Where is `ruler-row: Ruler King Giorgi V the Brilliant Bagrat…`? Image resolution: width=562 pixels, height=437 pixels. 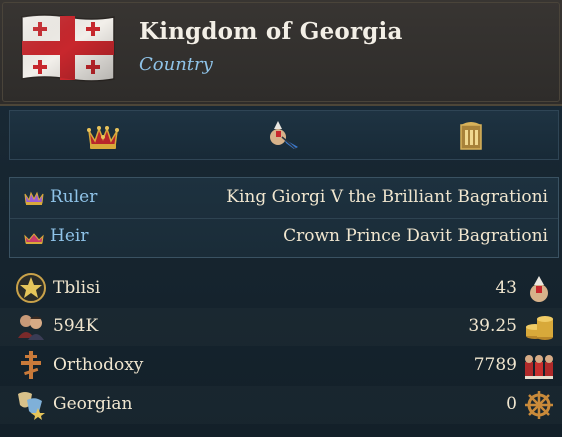 ruler-row: Ruler King Giorgi V the Brilliant Bagrat… is located at coordinates (284, 198).